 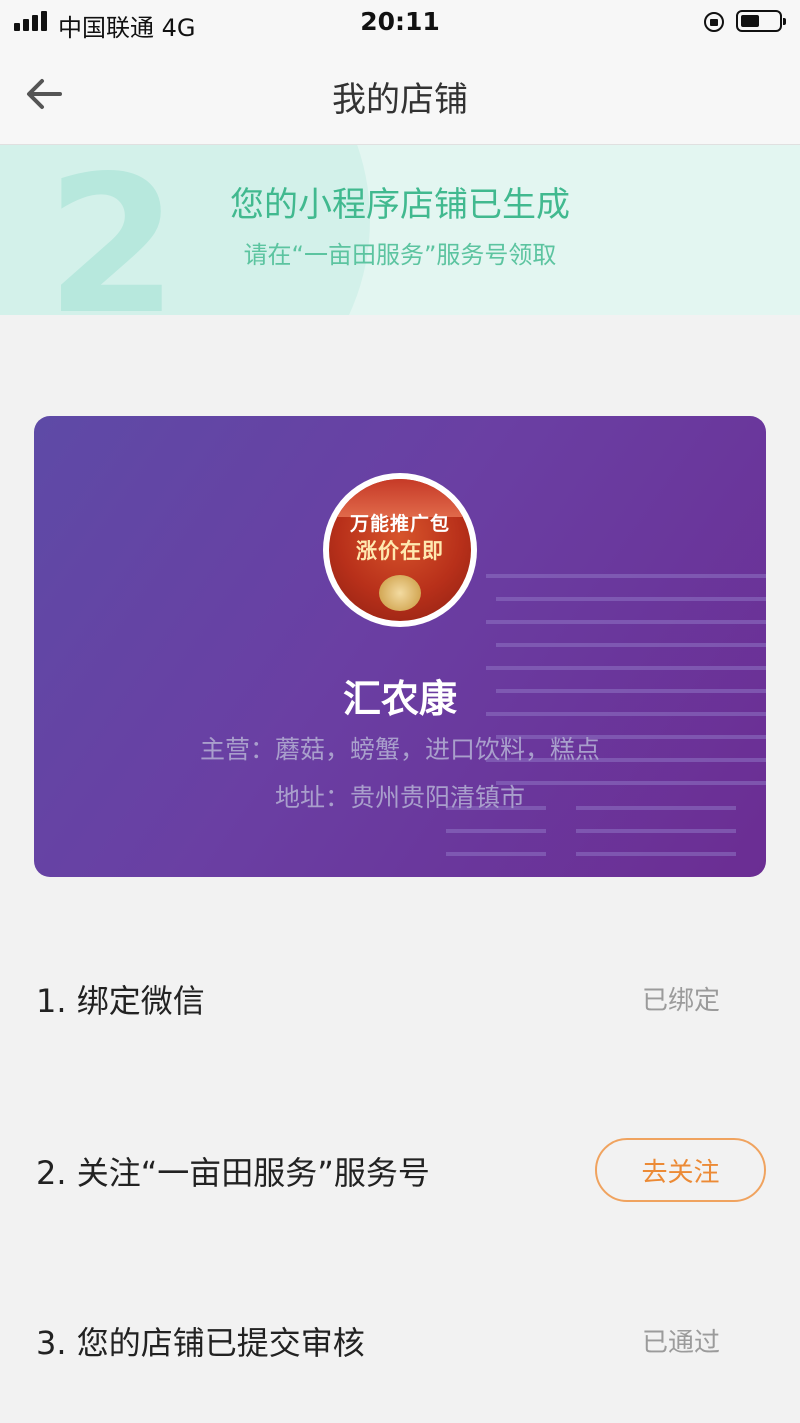 I want to click on status-bar: 中国联通 4G 20:11, so click(x=400, y=22).